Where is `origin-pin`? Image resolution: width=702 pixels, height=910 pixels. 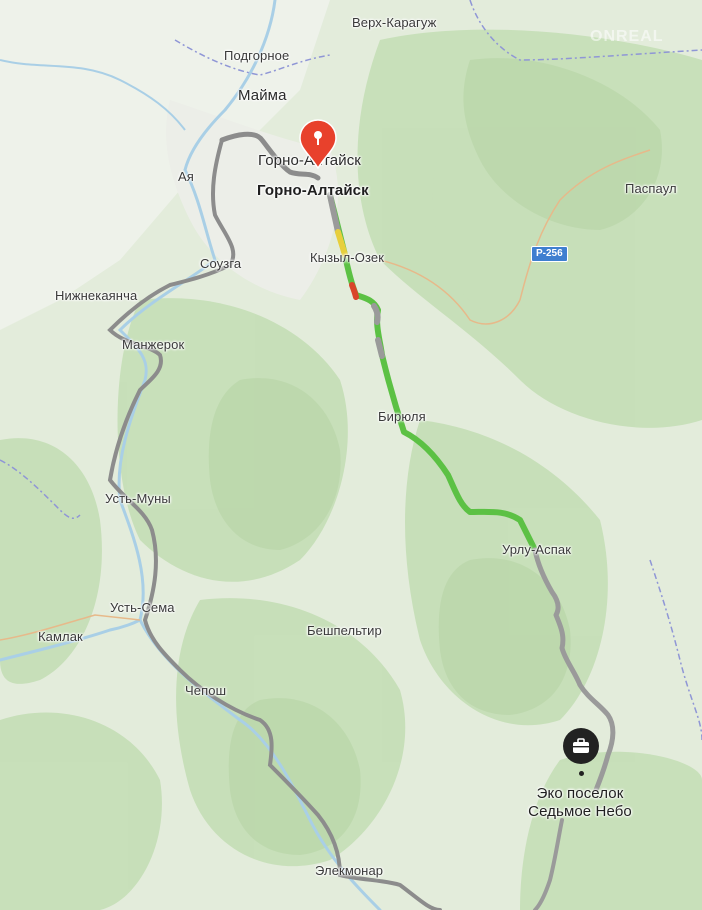
origin-pin is located at coordinates (318, 146).